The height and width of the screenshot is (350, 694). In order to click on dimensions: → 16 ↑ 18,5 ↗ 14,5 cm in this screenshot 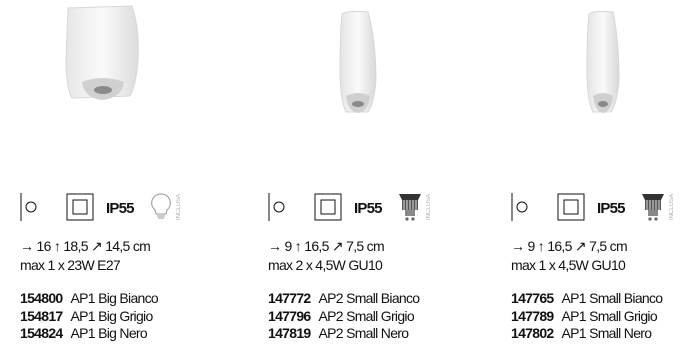, I will do `click(85, 246)`.